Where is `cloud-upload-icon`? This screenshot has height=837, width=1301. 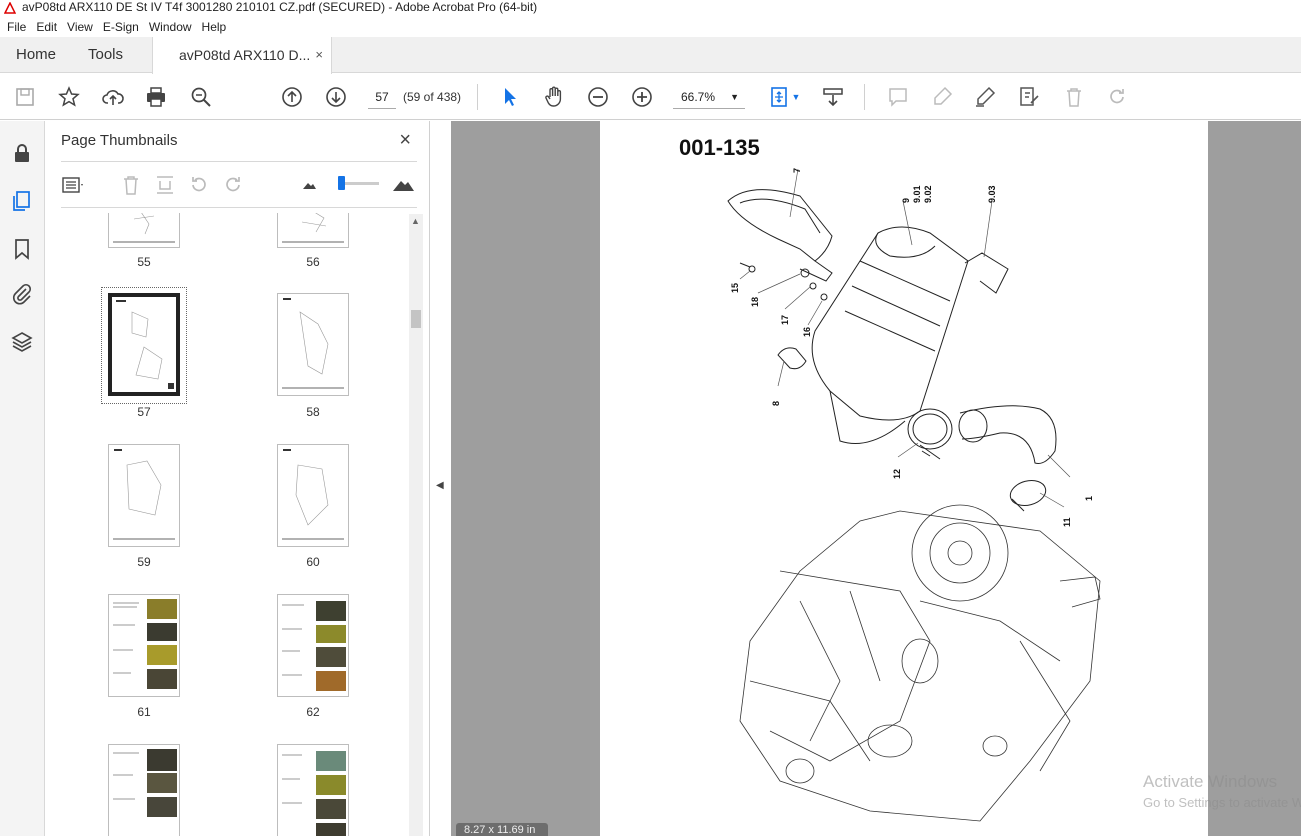
cloud-upload-icon is located at coordinates (113, 97).